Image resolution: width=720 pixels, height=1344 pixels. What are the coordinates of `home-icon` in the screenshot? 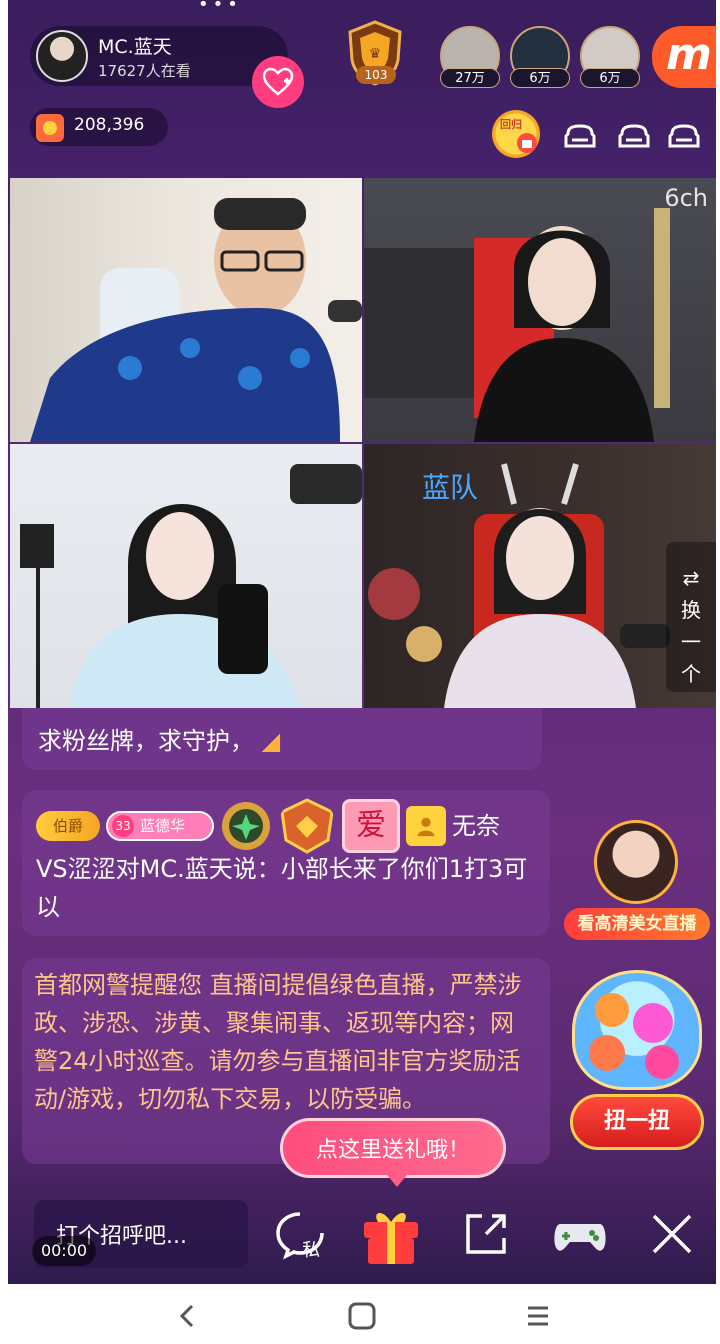 It's located at (362, 1316).